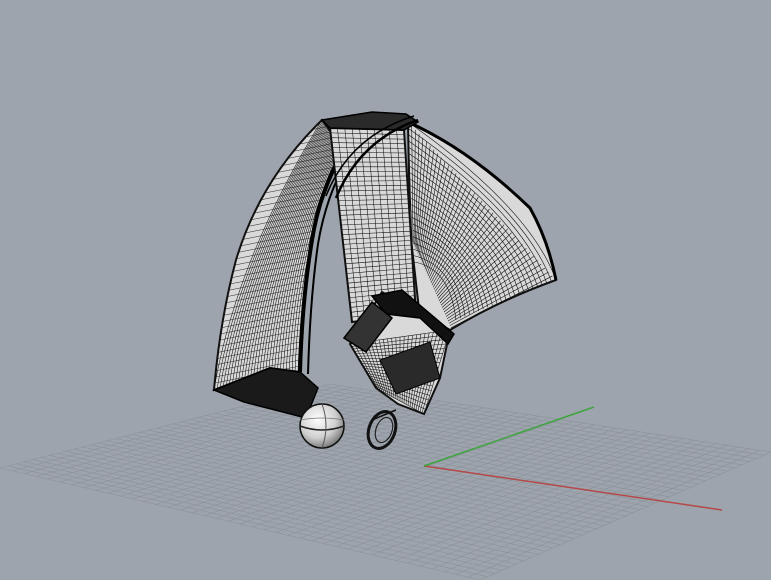  Describe the element at coordinates (275, 264) in the screenshot. I see `left-quarter-arc-mesh` at that location.